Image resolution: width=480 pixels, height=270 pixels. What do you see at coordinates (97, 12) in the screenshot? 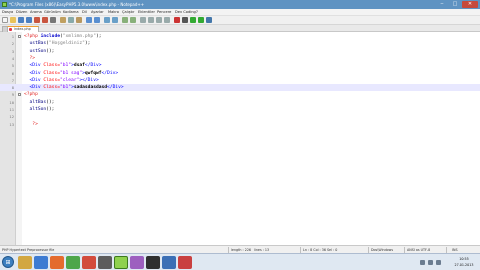
I see `menu-settings: Ayarlar` at bounding box center [97, 12].